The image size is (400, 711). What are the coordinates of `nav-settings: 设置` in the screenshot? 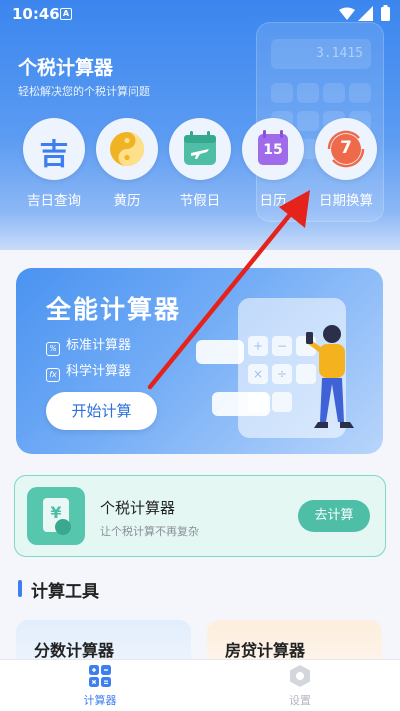 It's located at (300, 685).